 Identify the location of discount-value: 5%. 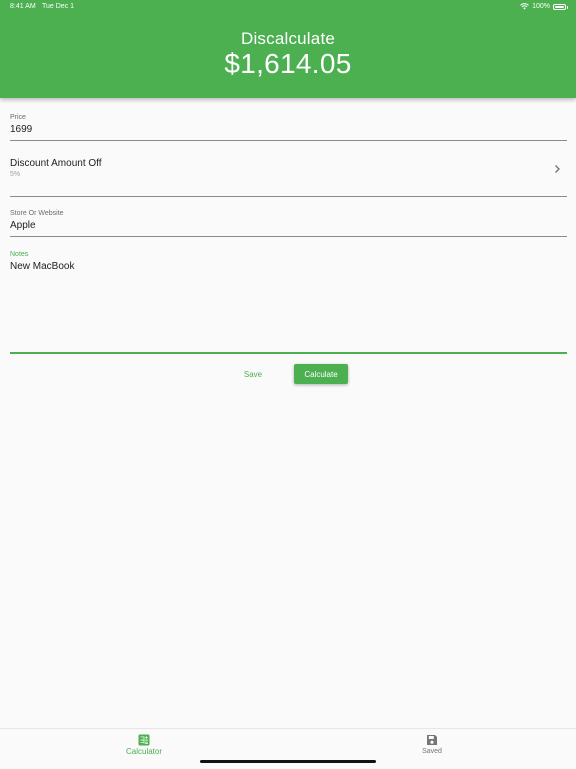
(15, 174).